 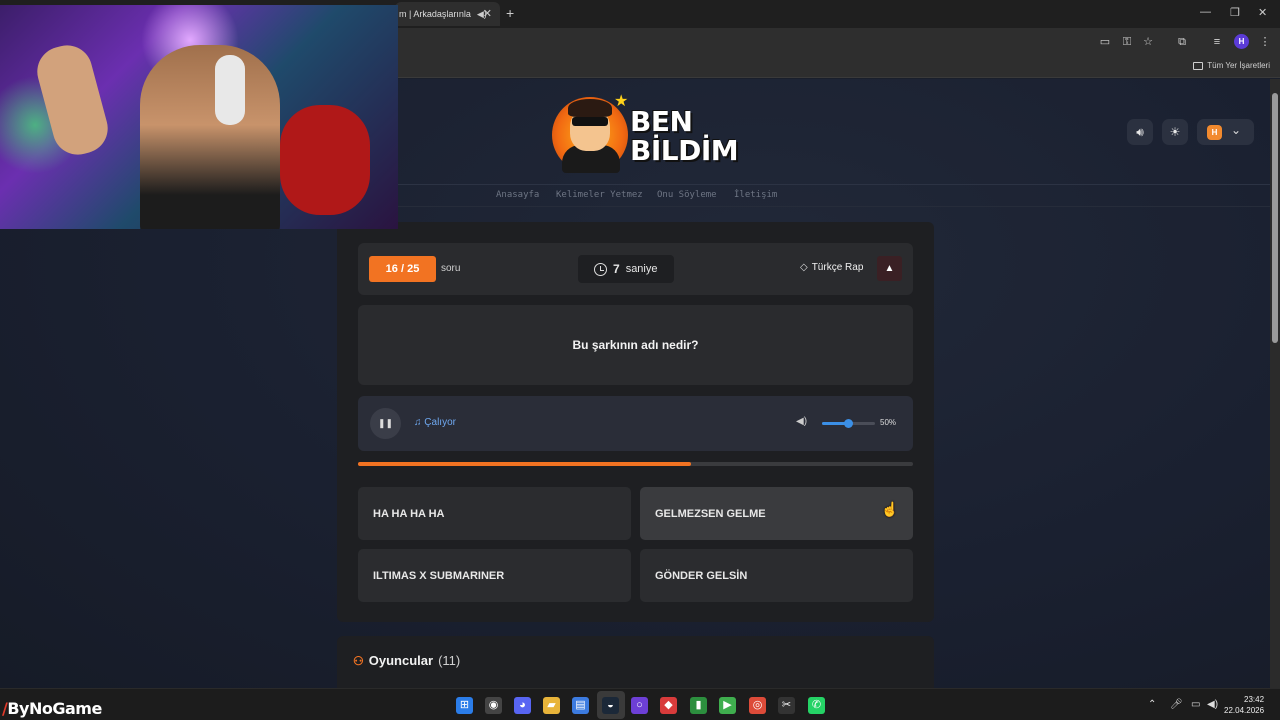 I want to click on time-progress-fill, so click(x=524, y=464).